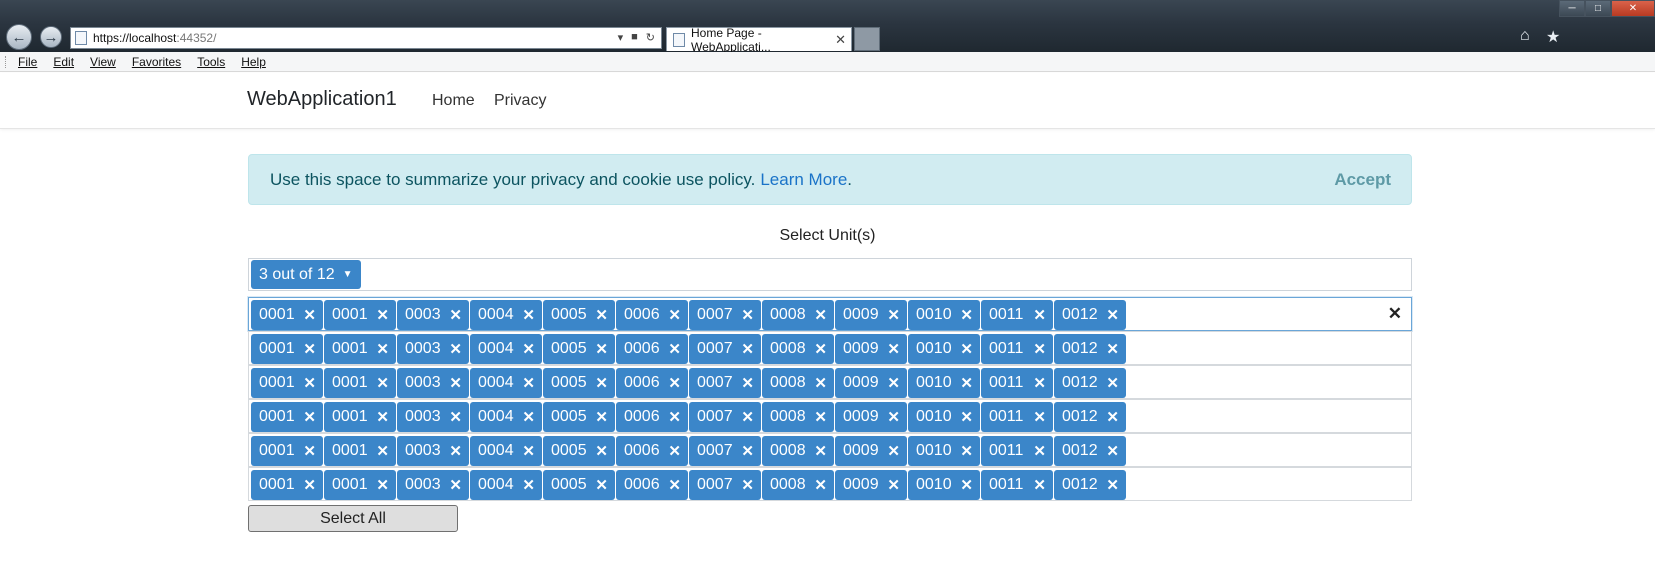 This screenshot has height=565, width=1655. I want to click on menu-tools: Tools, so click(211, 62).